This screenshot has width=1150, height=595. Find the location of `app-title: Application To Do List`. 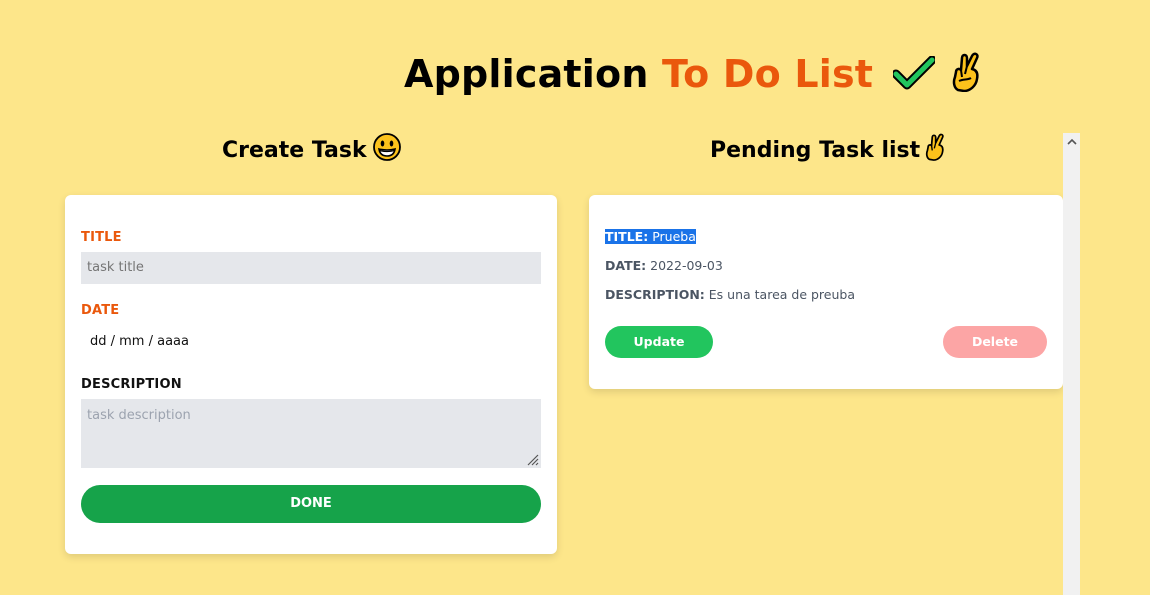

app-title: Application To Do List is located at coordinates (693, 76).